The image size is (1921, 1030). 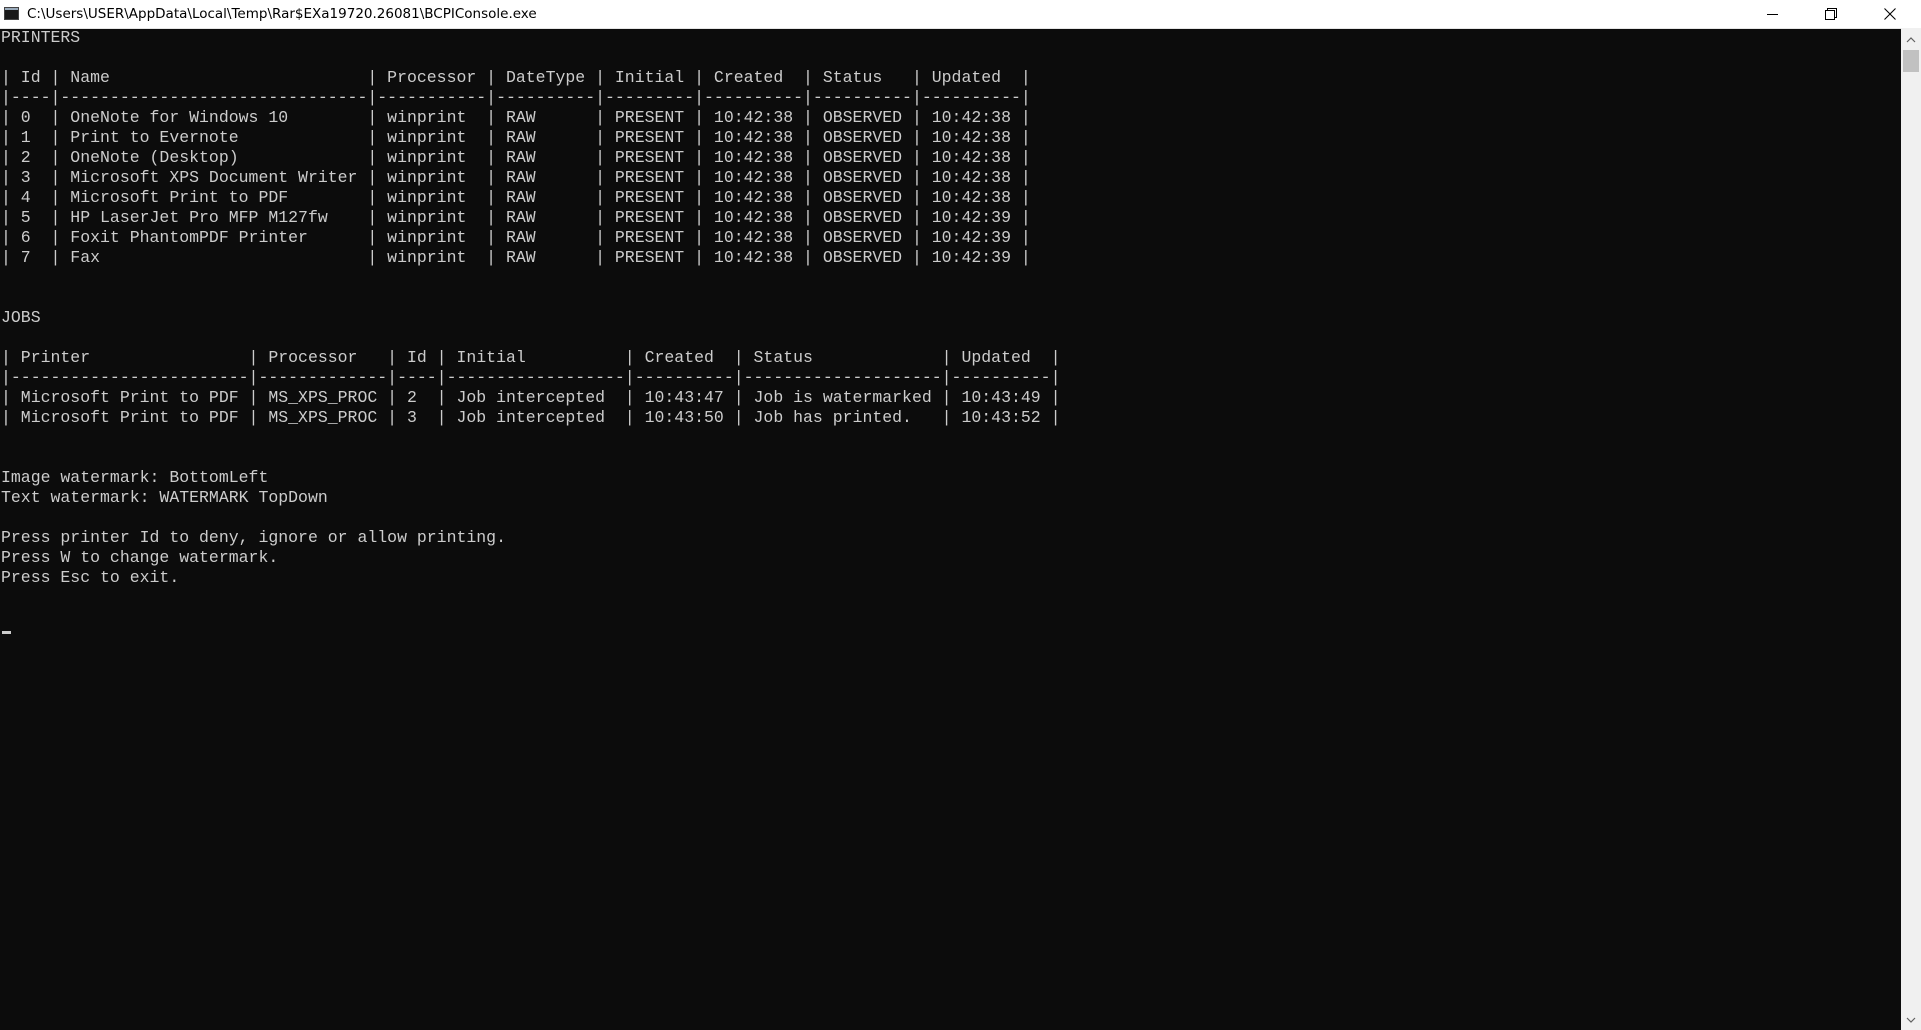 I want to click on chevron-up-icon, so click(x=1911, y=39).